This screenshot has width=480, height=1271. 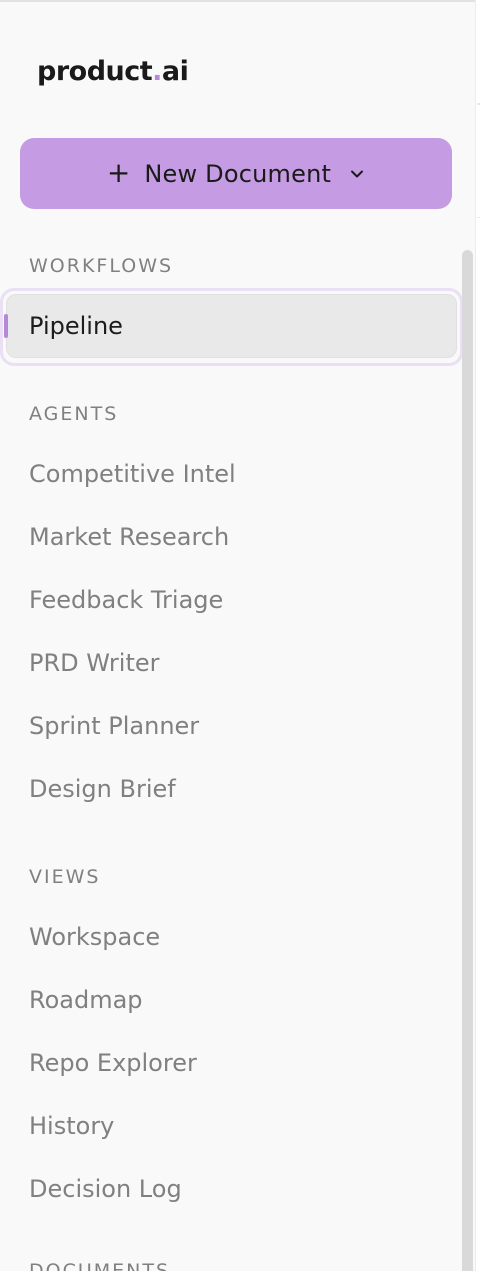 What do you see at coordinates (357, 174) in the screenshot?
I see `chevron-down-icon` at bounding box center [357, 174].